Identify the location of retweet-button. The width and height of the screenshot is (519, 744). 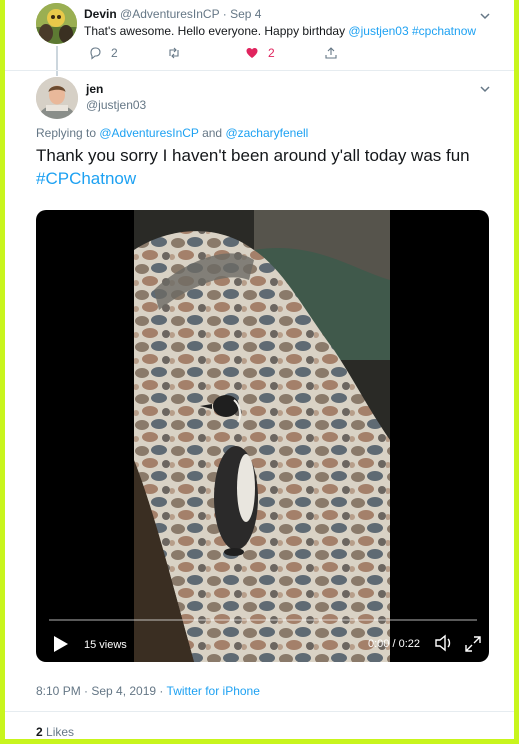
(178, 53).